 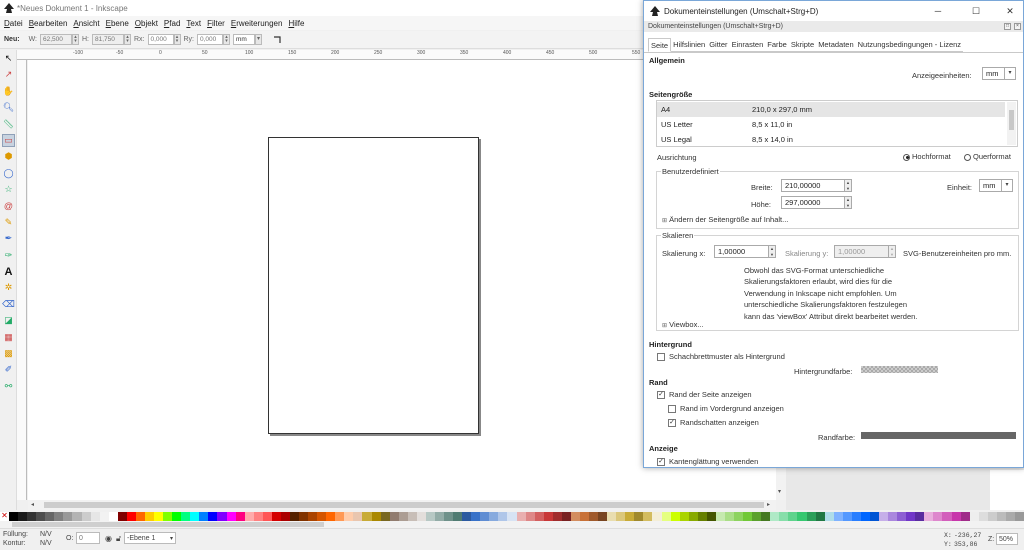 What do you see at coordinates (8, 320) in the screenshot?
I see `paint-bucket-icon: ◪` at bounding box center [8, 320].